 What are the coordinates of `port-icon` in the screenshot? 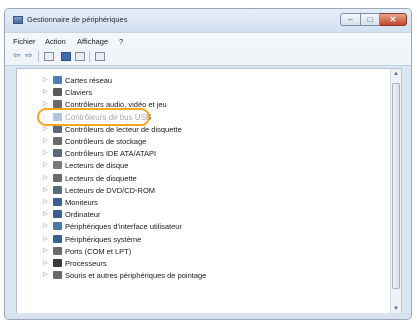 It's located at (57, 250).